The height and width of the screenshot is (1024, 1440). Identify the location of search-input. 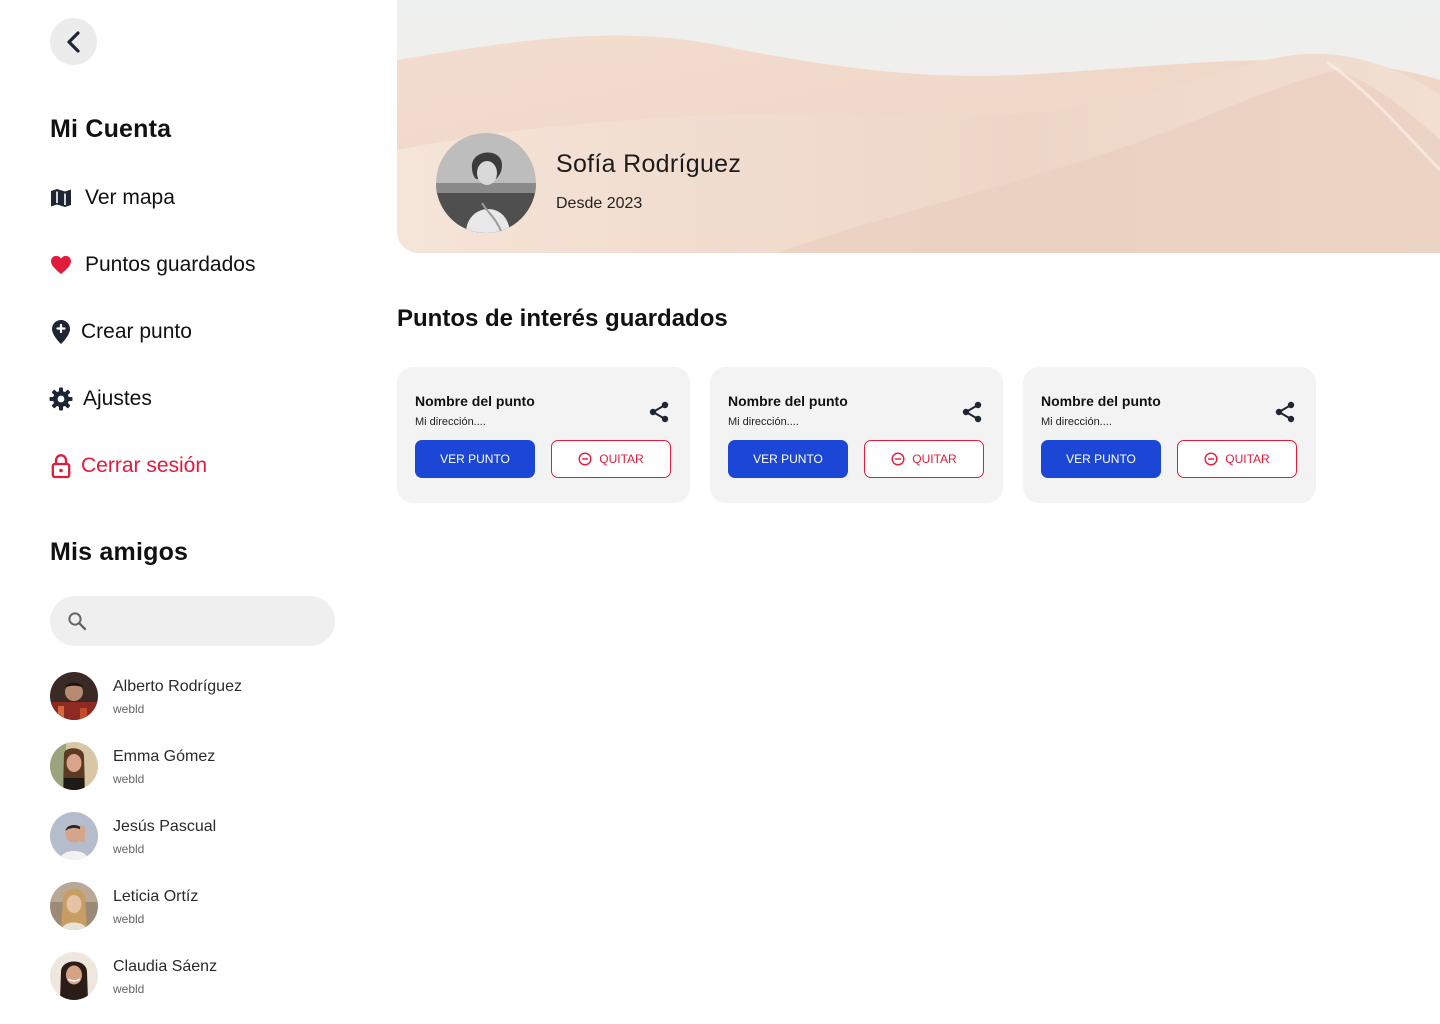
(207, 621).